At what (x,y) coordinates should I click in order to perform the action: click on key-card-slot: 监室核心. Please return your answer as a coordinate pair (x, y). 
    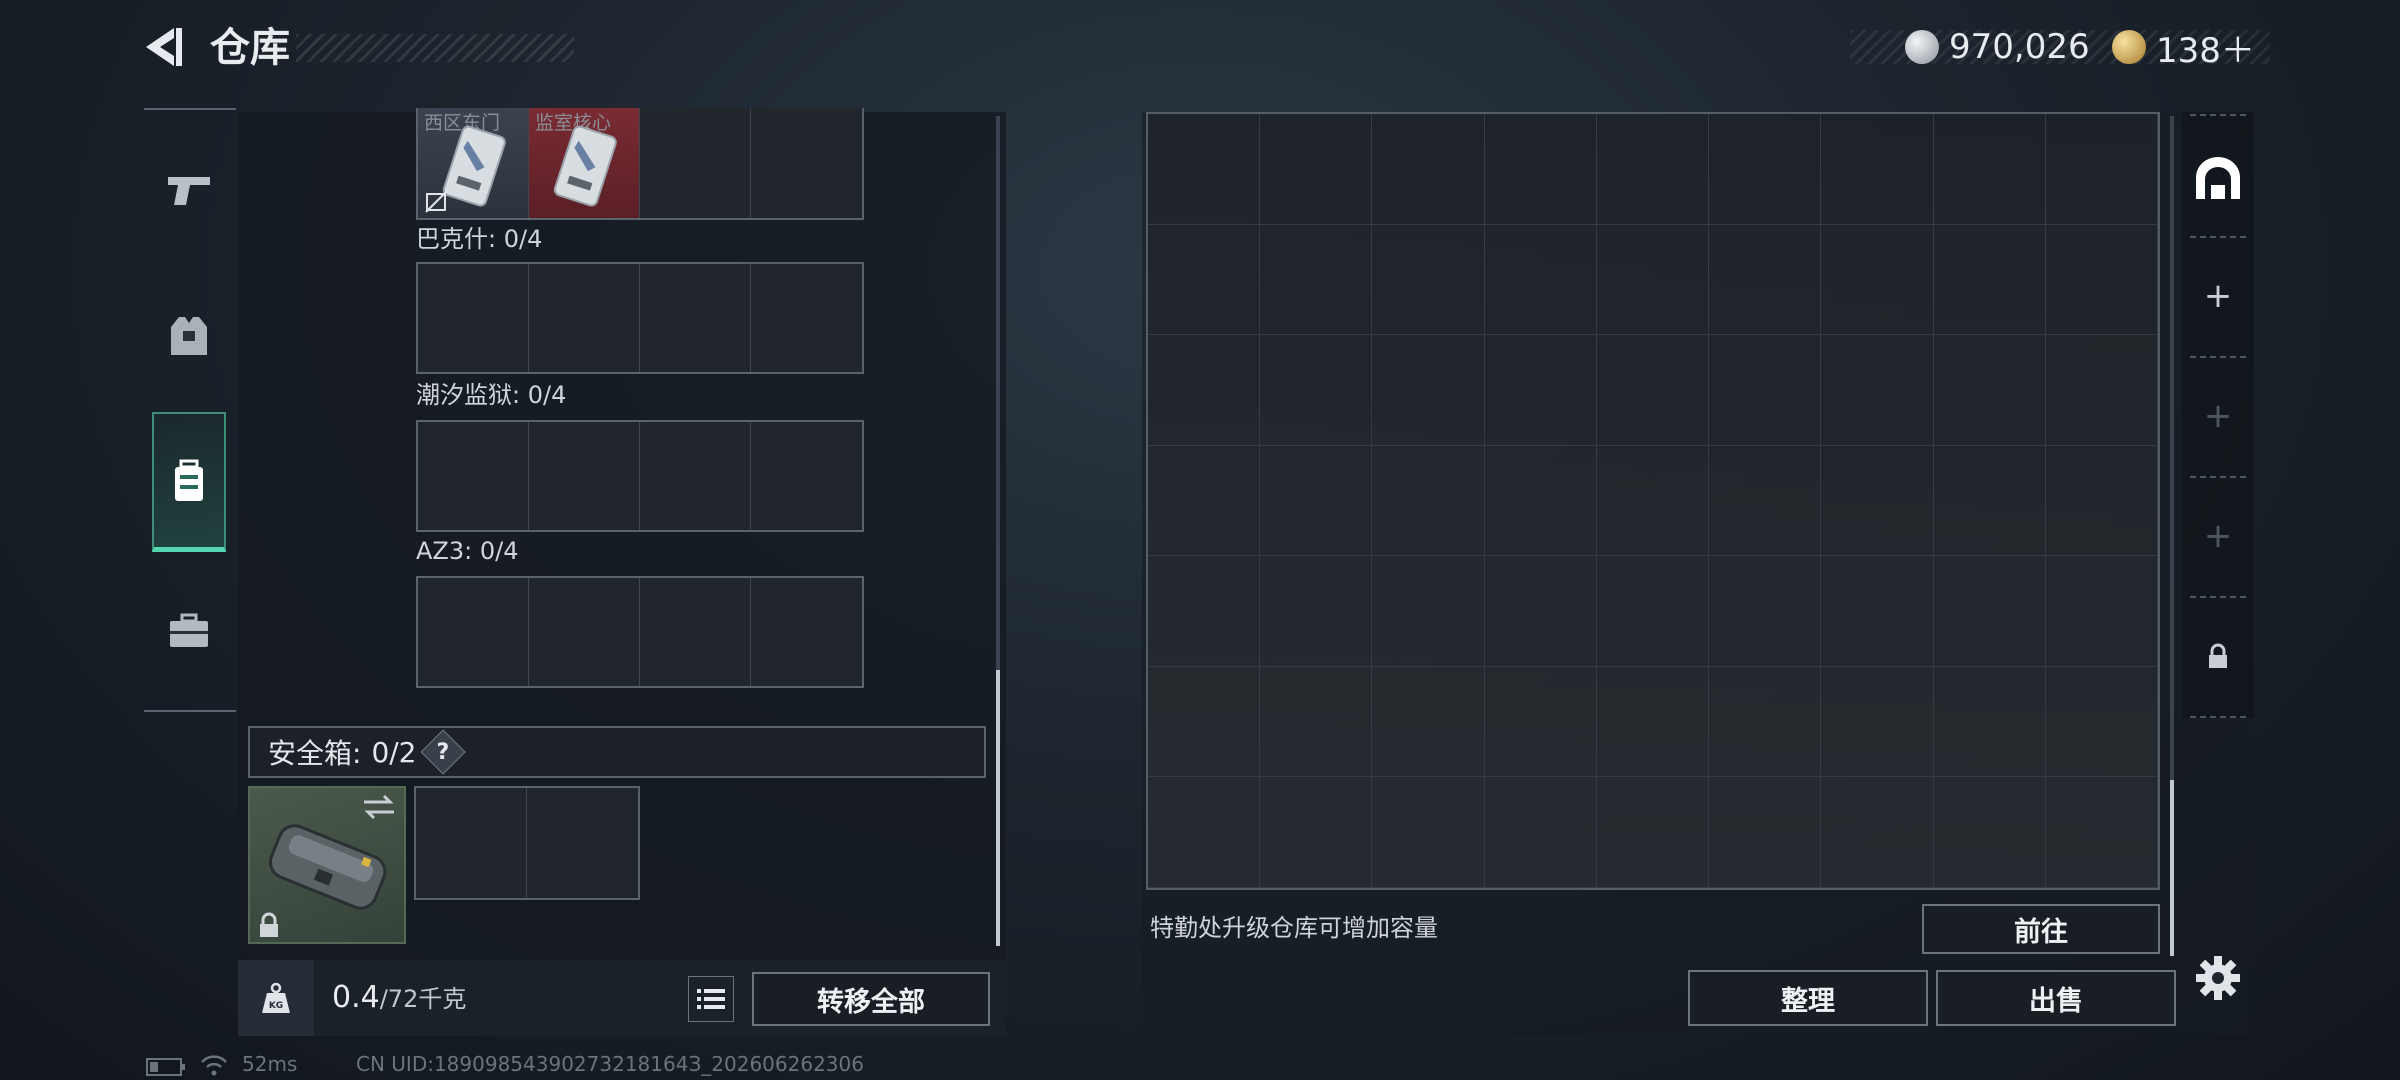
    Looking at the image, I should click on (584, 163).